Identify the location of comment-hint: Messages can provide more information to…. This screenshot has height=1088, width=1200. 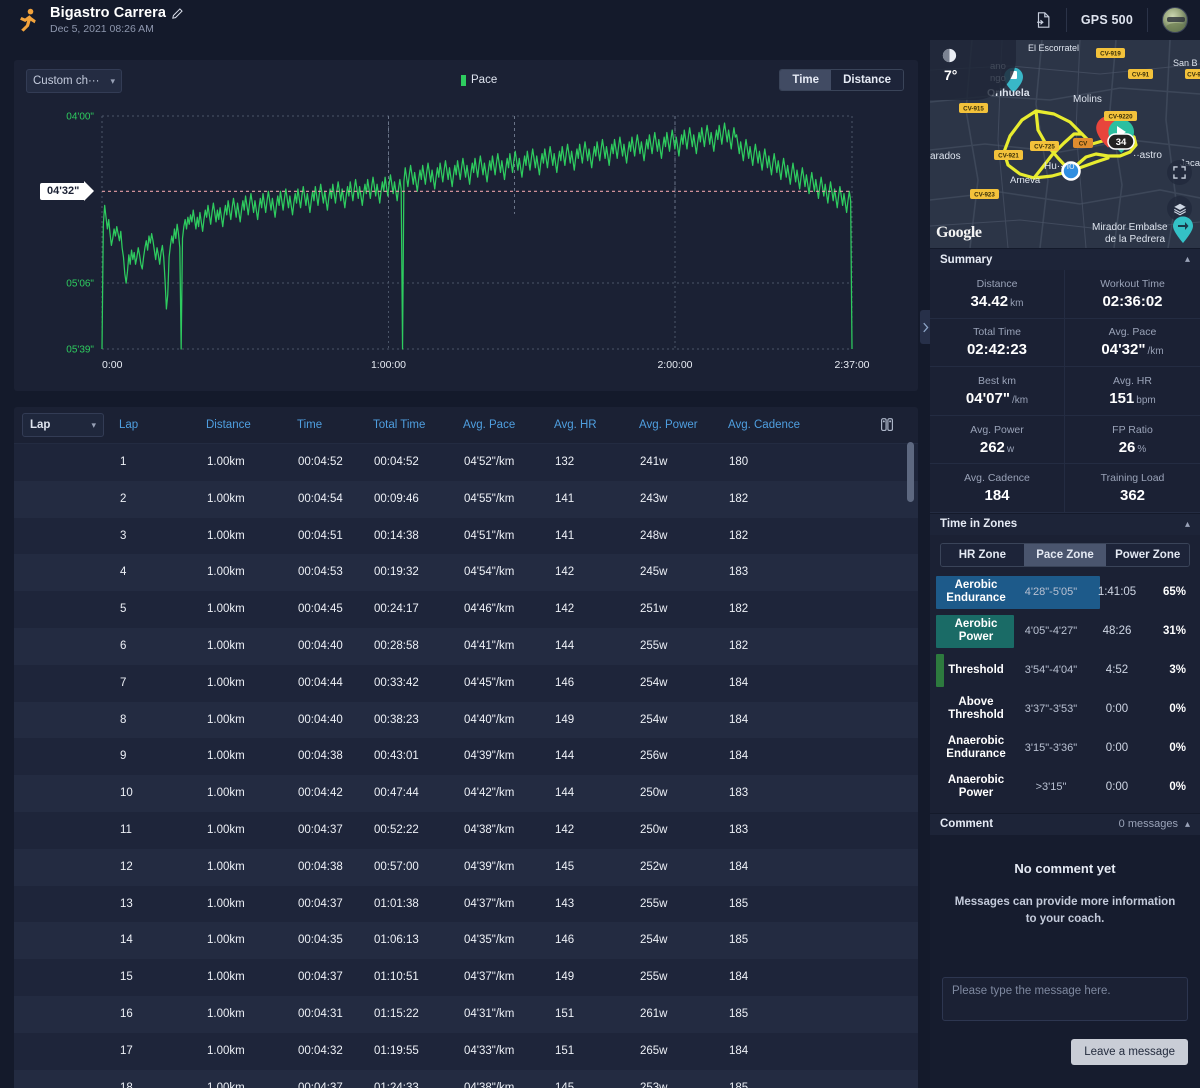
(1065, 910).